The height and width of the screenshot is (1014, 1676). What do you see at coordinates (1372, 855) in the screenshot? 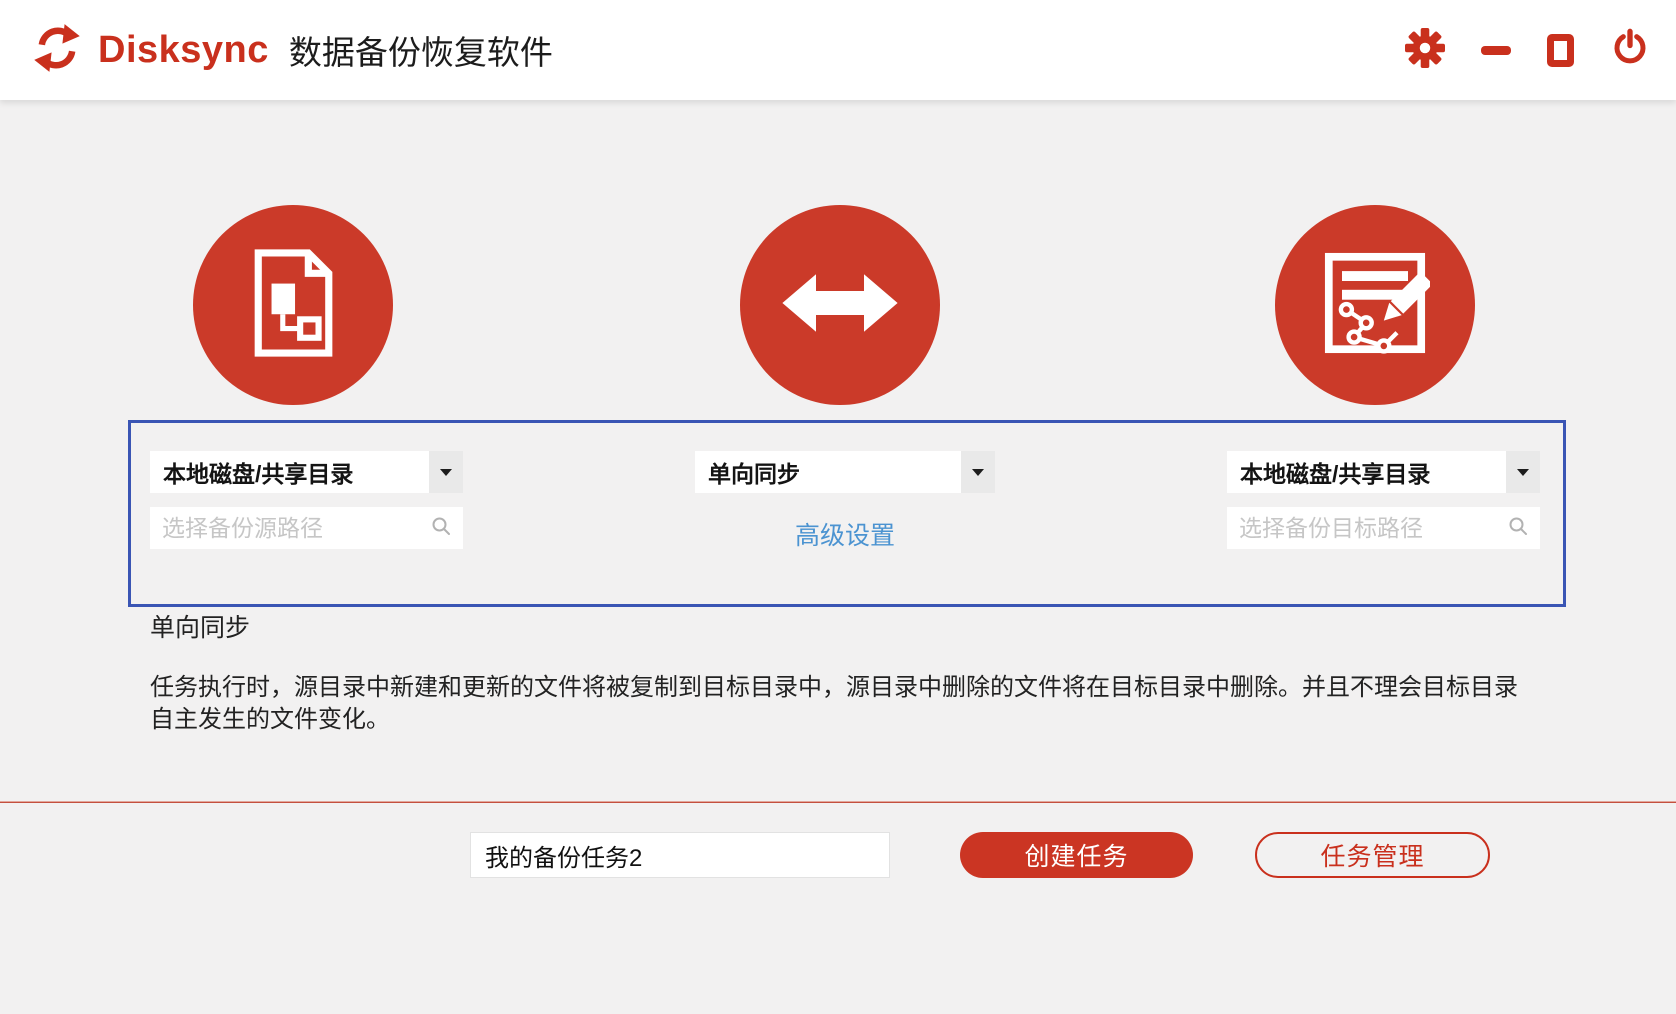
I see `manage-tasks-button: 任务管理` at bounding box center [1372, 855].